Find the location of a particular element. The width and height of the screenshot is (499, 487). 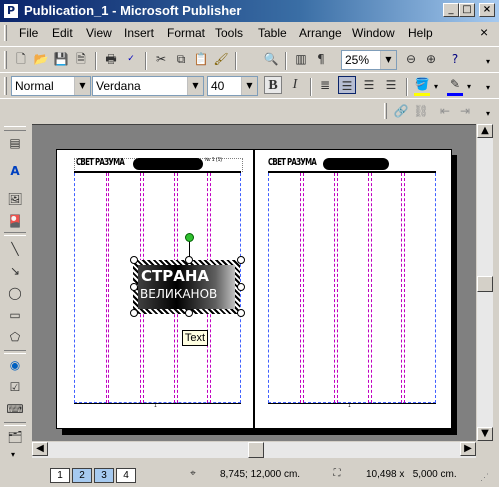

line-tool-icon: ╲ is located at coordinates (15, 249).